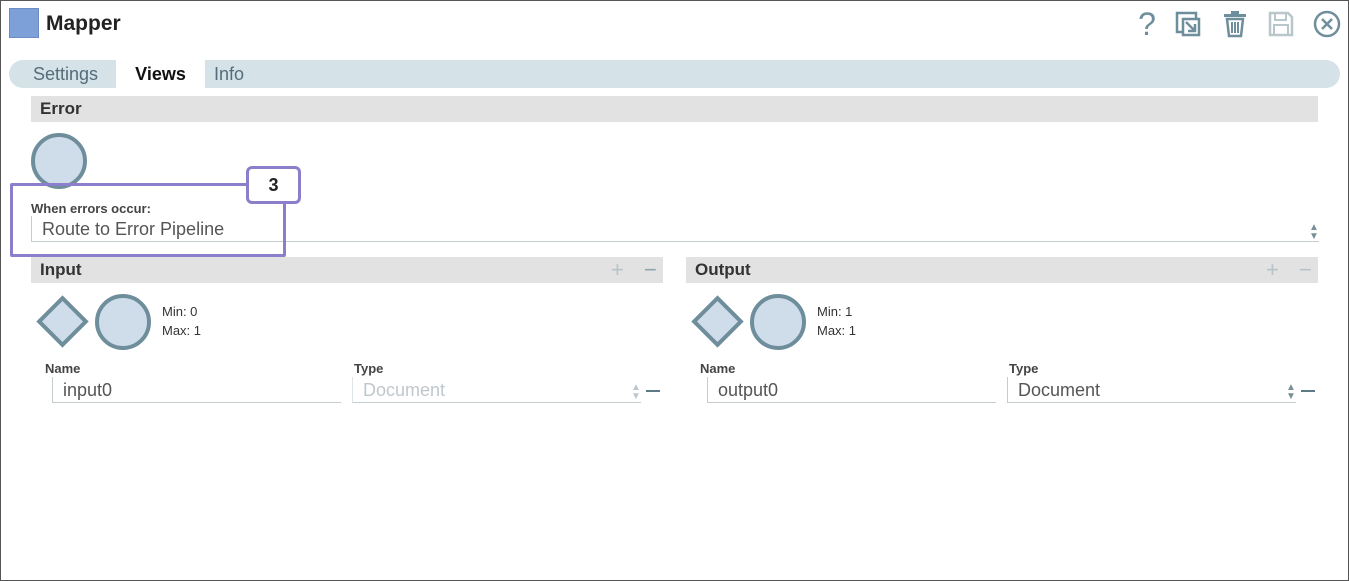  Describe the element at coordinates (1327, 24) in the screenshot. I see `close-icon` at that location.